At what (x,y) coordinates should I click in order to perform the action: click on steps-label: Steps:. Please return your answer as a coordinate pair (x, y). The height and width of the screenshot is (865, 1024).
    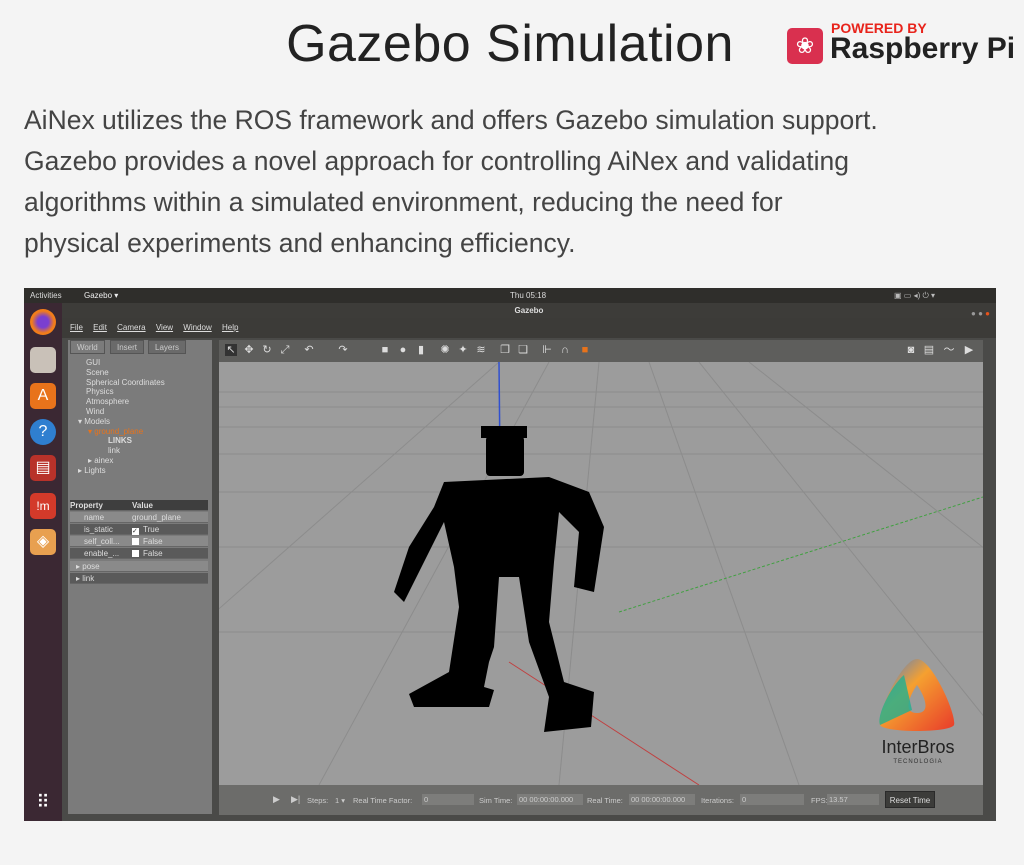
    Looking at the image, I should click on (318, 800).